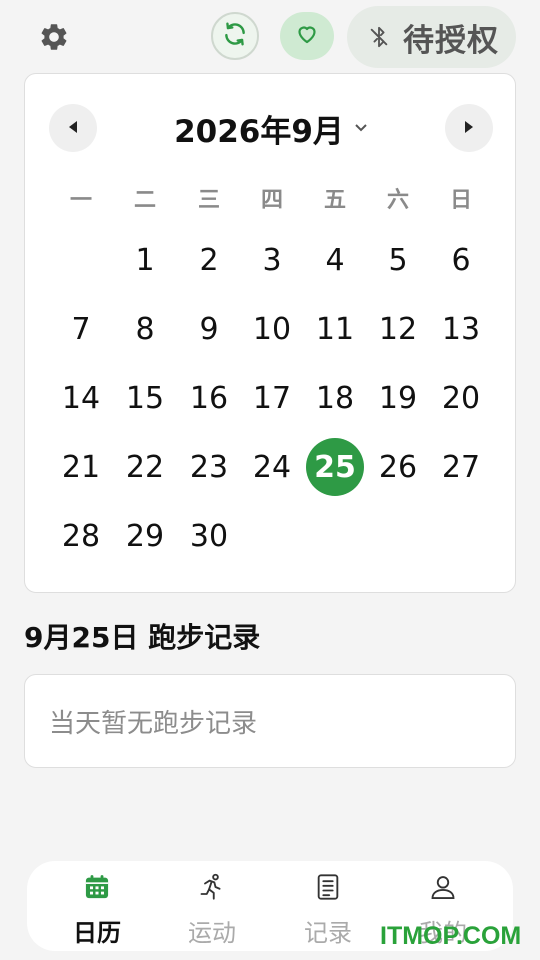 The image size is (540, 960). What do you see at coordinates (335, 398) in the screenshot?
I see `day-cell: 18` at bounding box center [335, 398].